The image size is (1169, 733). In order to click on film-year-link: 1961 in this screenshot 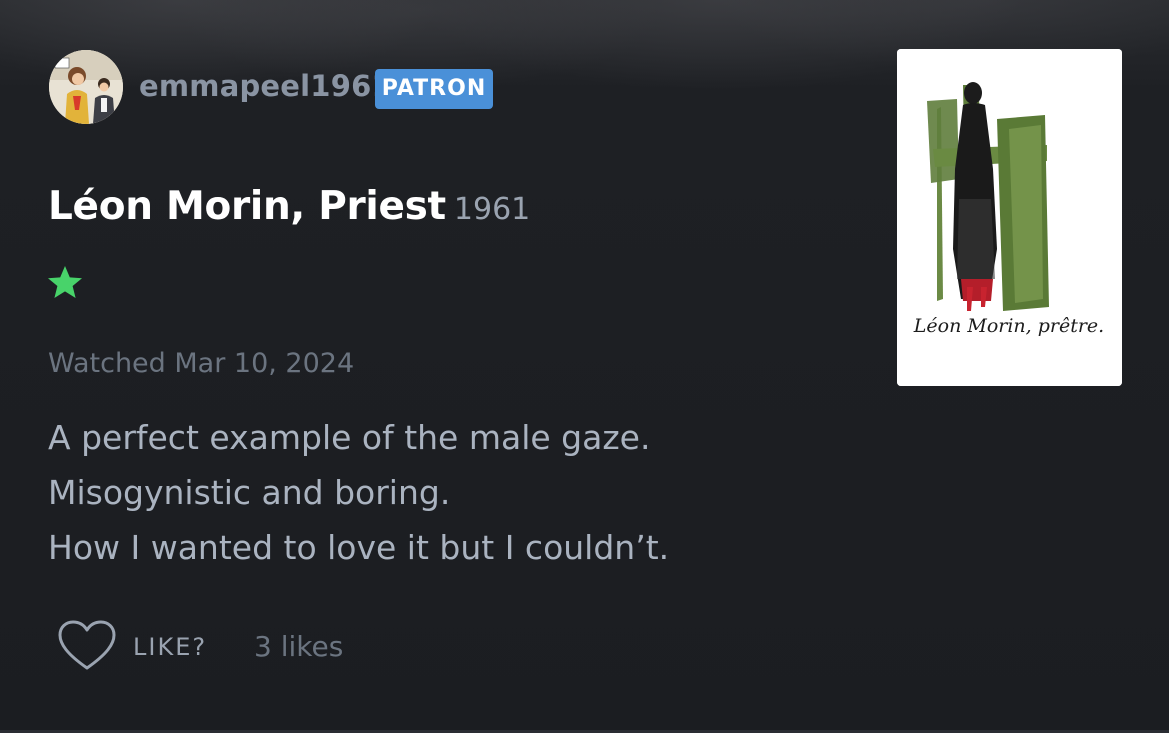, I will do `click(492, 209)`.